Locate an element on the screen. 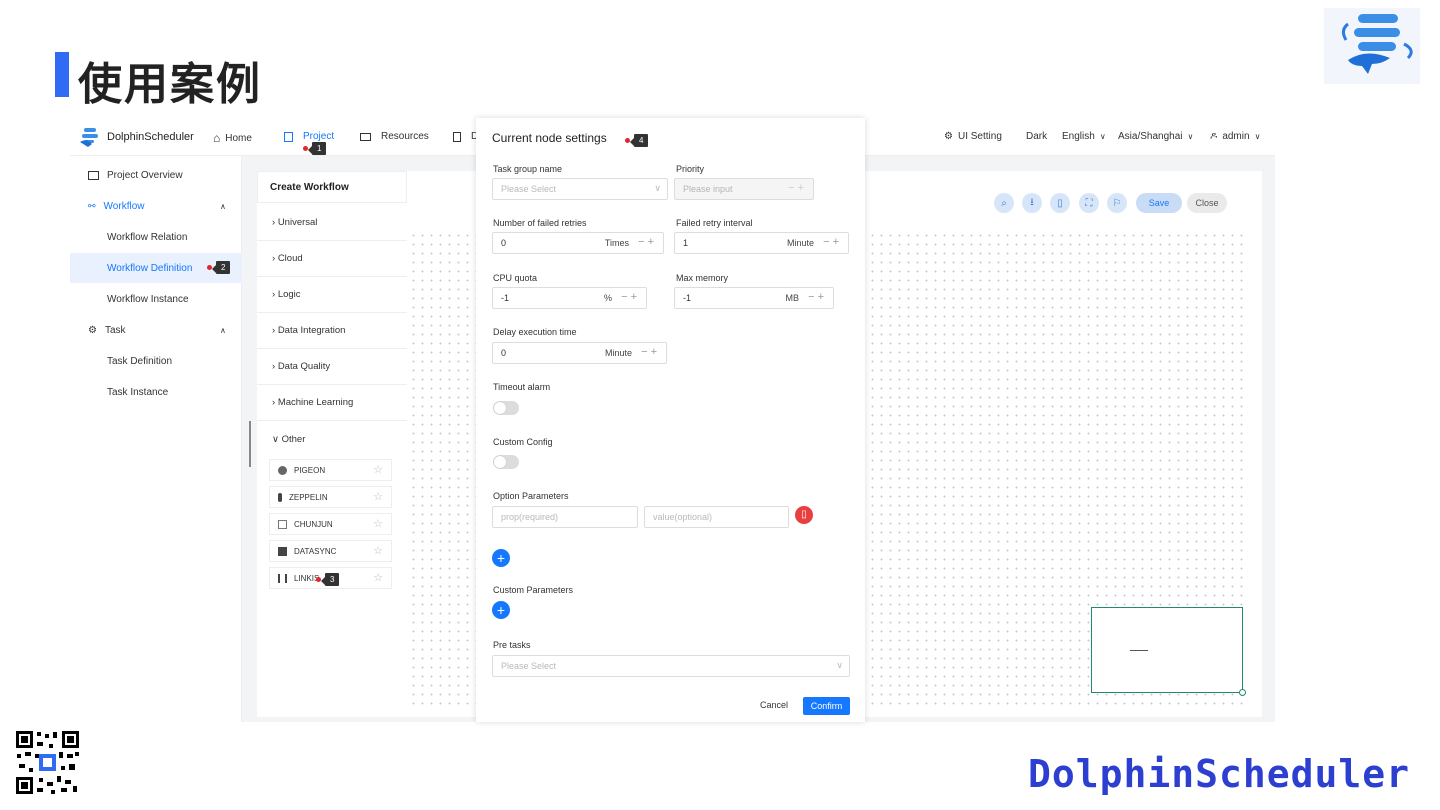  timezone-label: Asia/Shanghai is located at coordinates (1150, 136).